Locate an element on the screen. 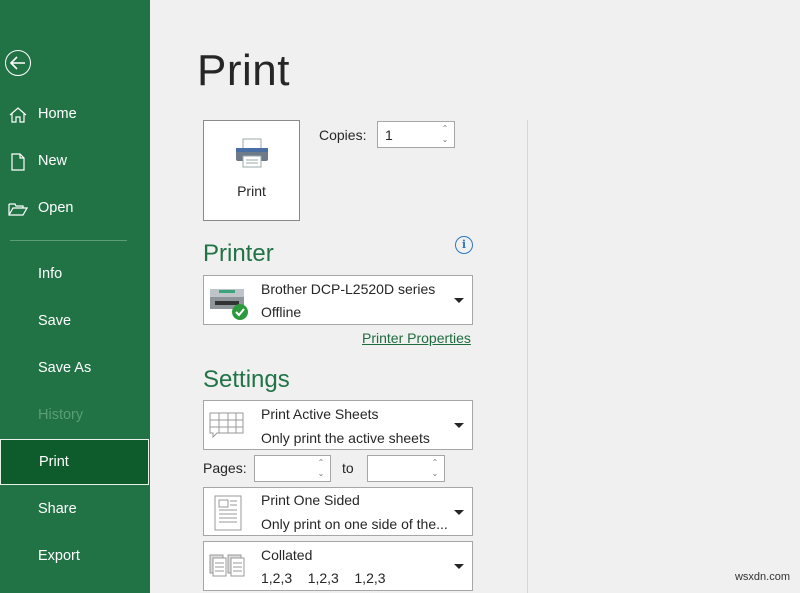 The width and height of the screenshot is (800, 593). settings-section-title: Settings is located at coordinates (246, 379).